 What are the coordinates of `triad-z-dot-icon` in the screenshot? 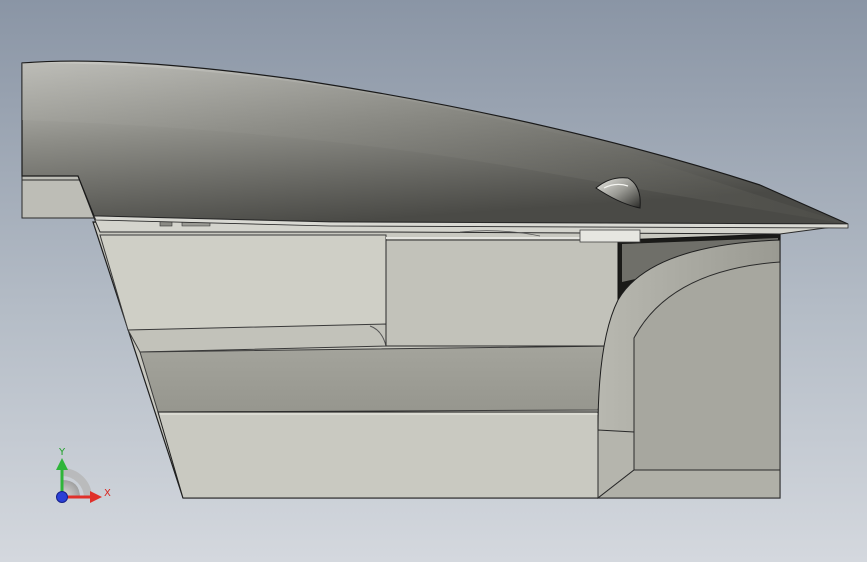 It's located at (62, 497).